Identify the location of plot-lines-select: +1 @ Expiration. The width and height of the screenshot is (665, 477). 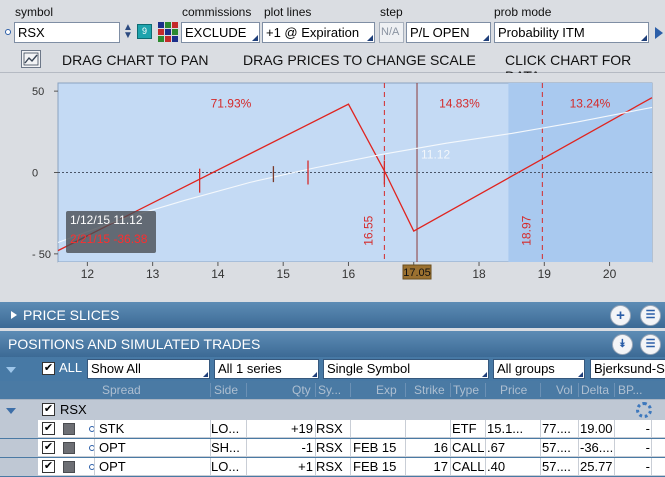
(318, 32).